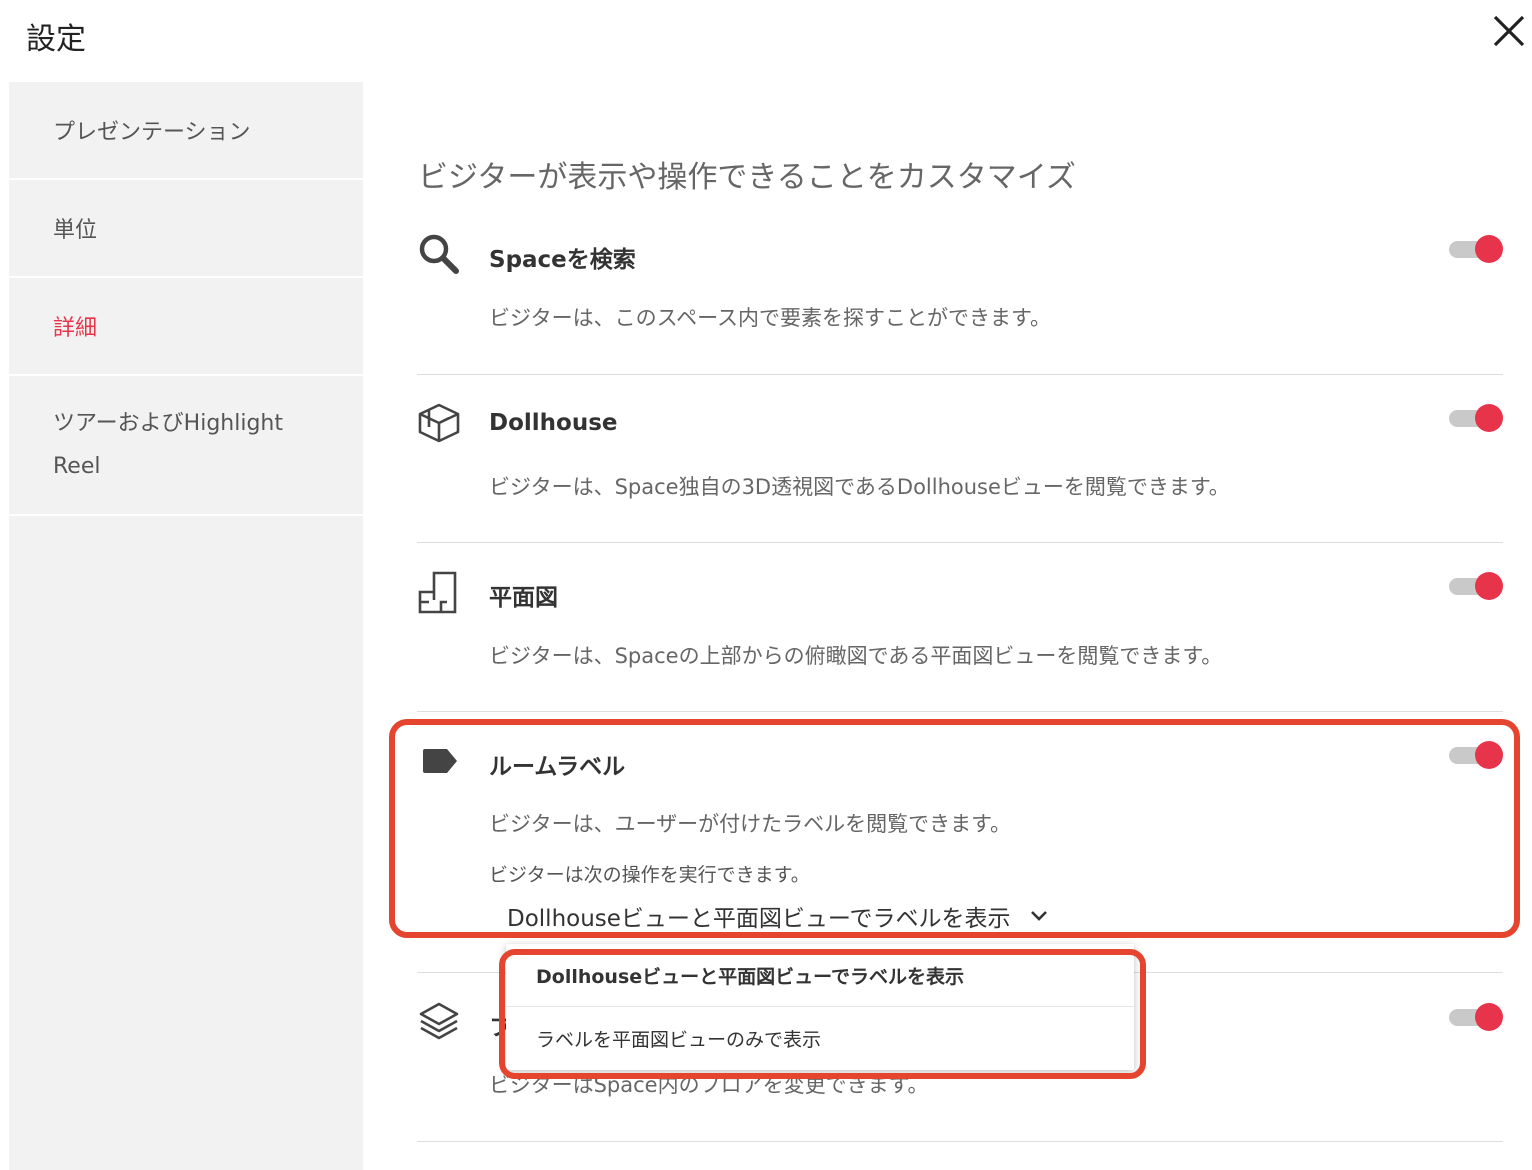  Describe the element at coordinates (1476, 755) in the screenshot. I see `room-labels-toggle` at that location.